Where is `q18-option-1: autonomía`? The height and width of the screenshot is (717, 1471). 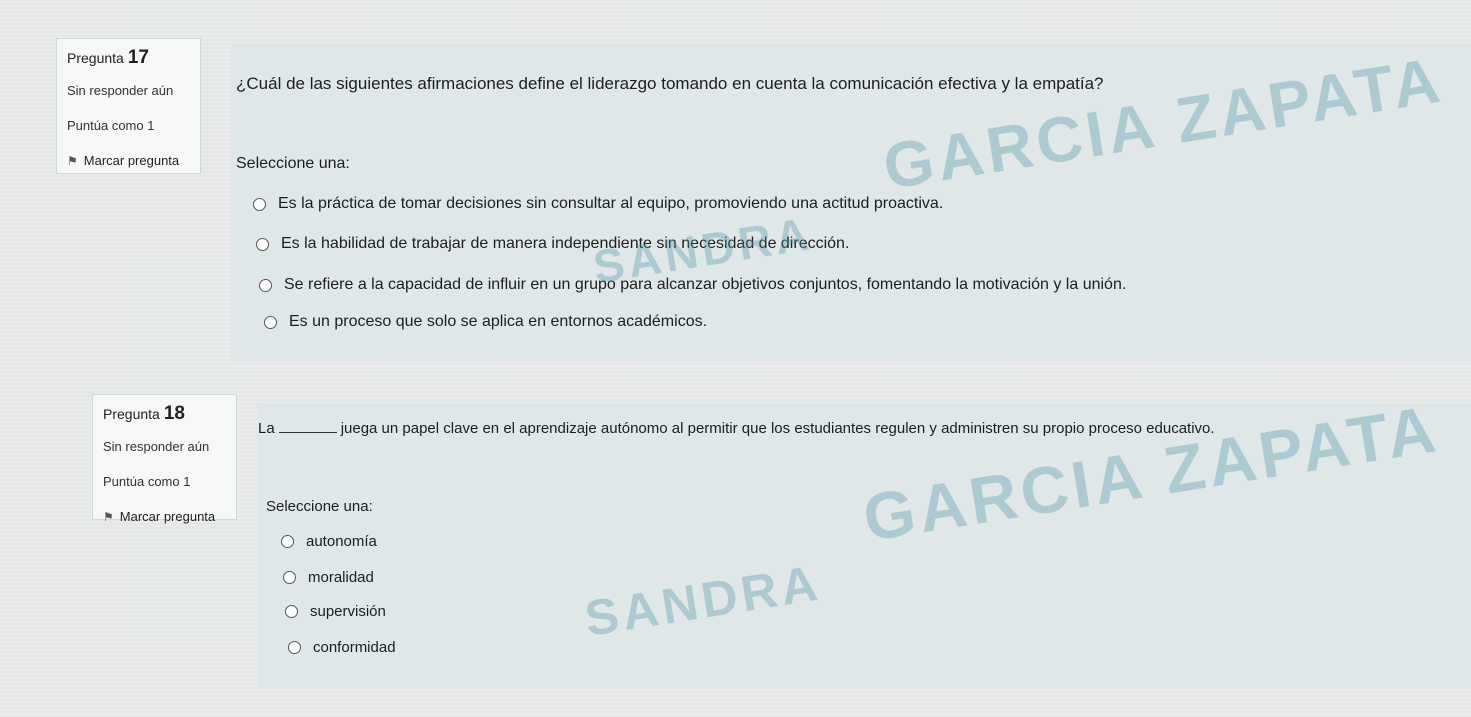 q18-option-1: autonomía is located at coordinates (329, 541).